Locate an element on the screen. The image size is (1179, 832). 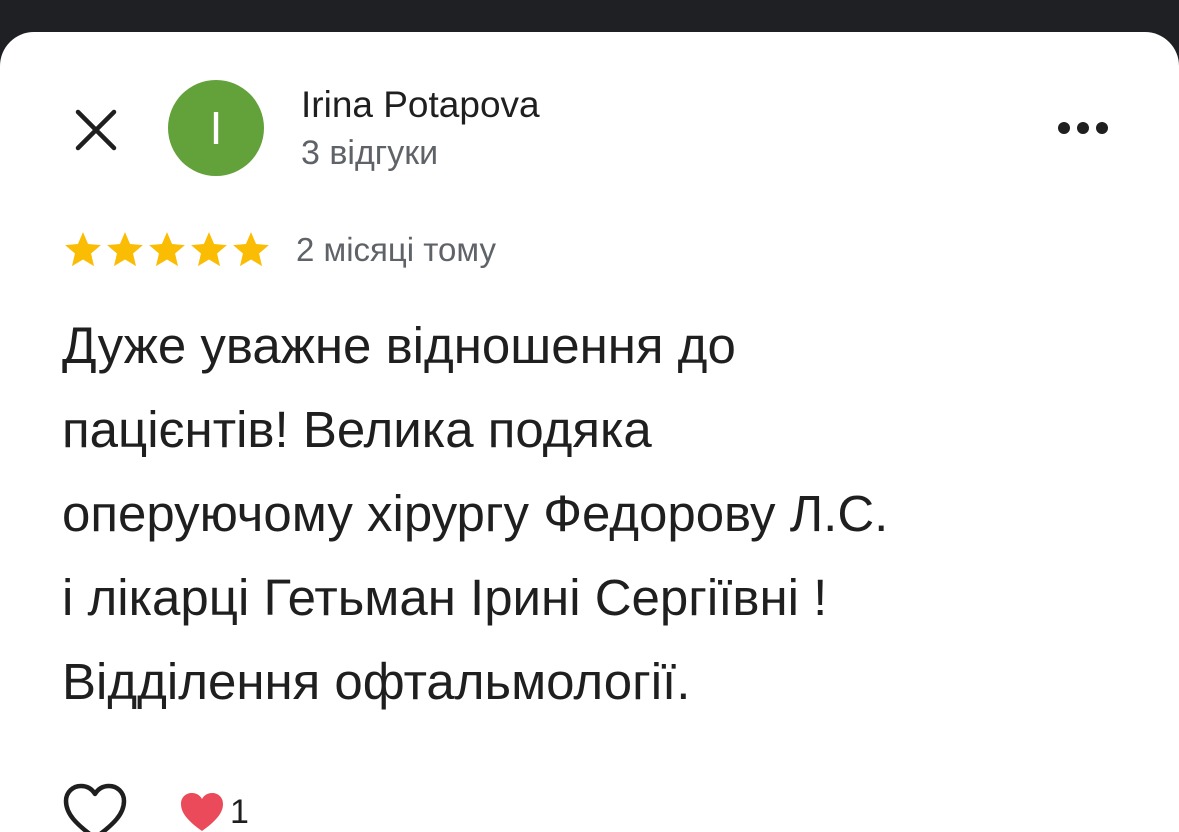
more-horizontal-icon is located at coordinates (1083, 128).